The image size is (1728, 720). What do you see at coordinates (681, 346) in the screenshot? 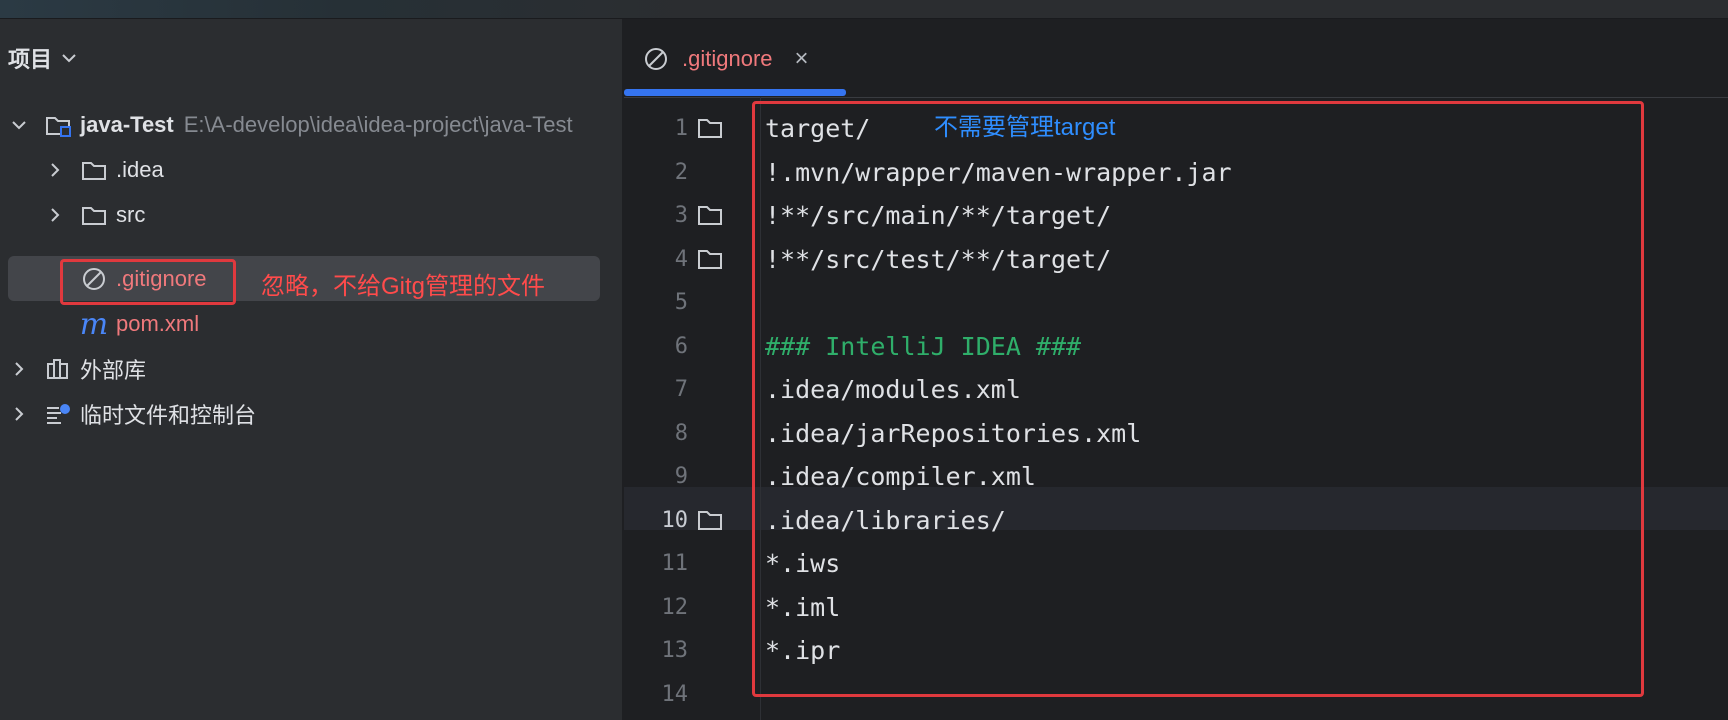
I see `line-number: 6` at bounding box center [681, 346].